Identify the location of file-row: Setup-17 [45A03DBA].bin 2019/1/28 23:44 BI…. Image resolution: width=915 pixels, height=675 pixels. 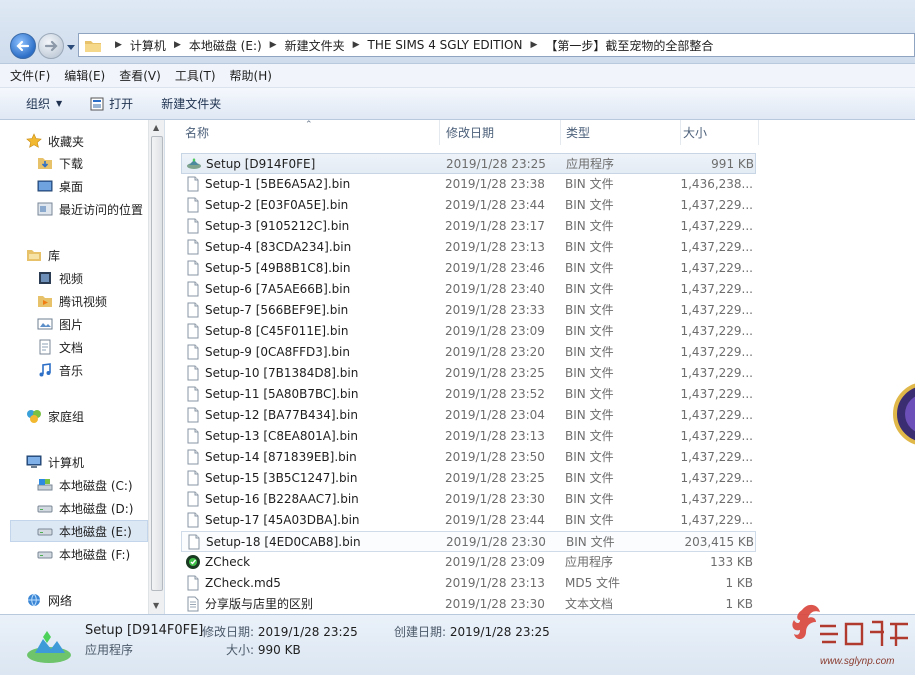
(468, 520).